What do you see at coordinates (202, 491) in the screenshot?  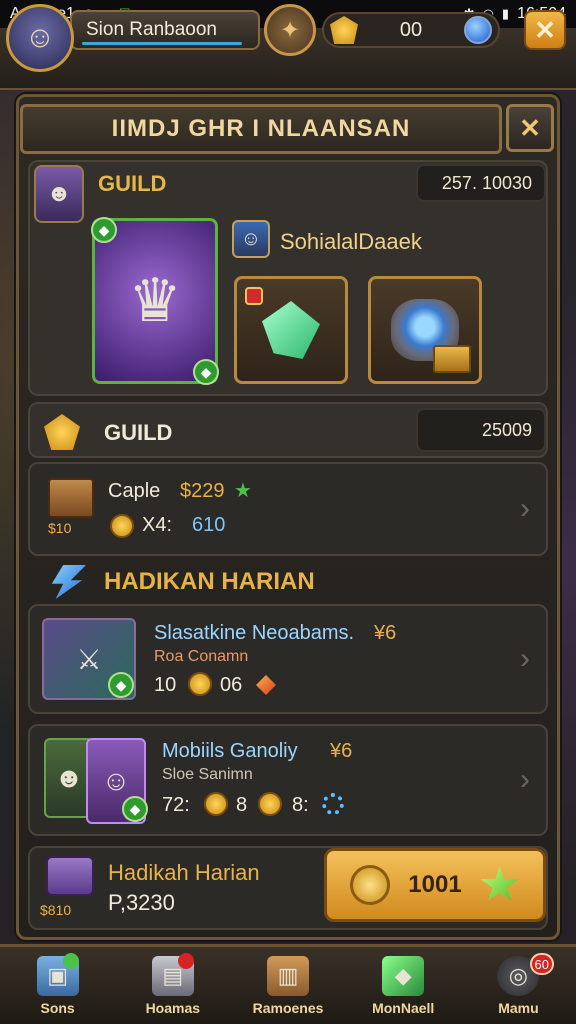 I see `capture-price: $229` at bounding box center [202, 491].